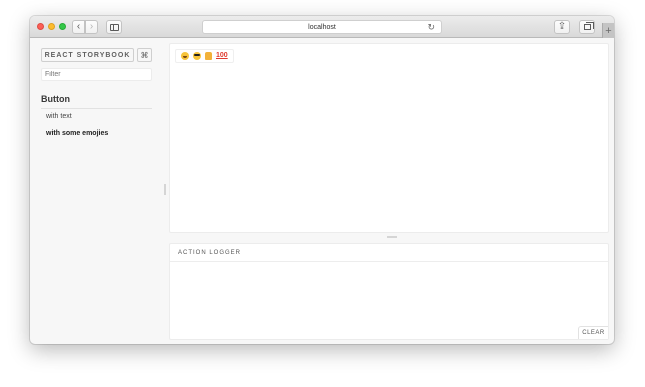 The image size is (645, 387). What do you see at coordinates (51, 26) in the screenshot?
I see `minimize-window-button` at bounding box center [51, 26].